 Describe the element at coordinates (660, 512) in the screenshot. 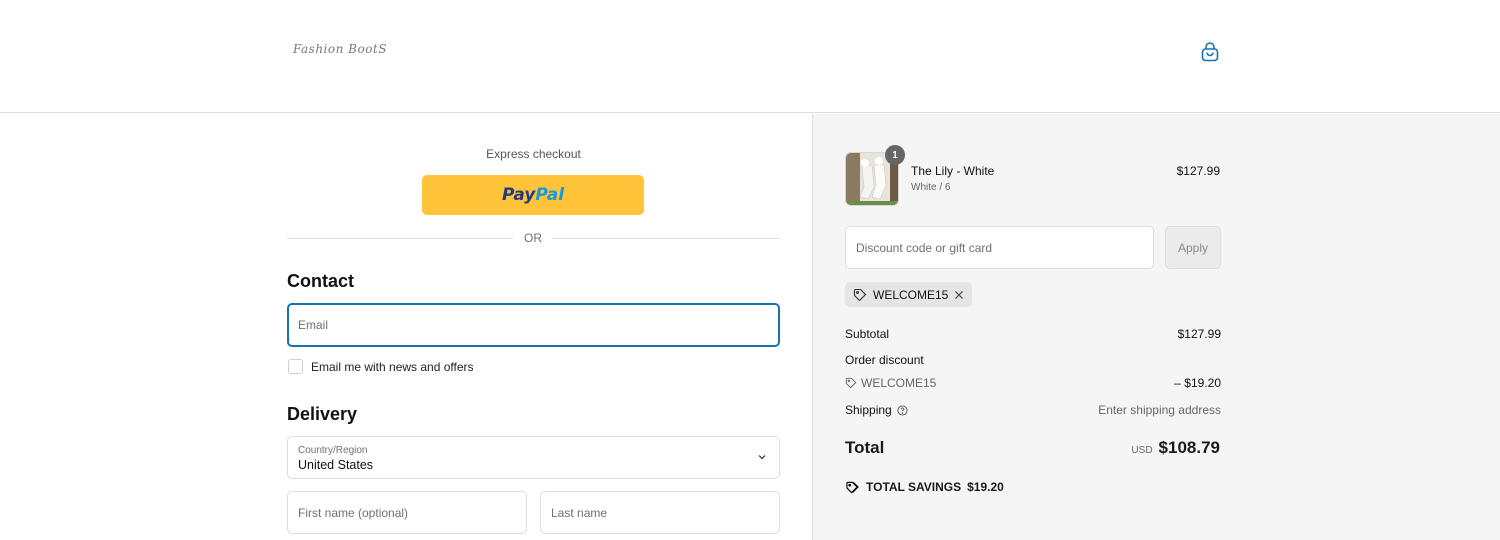

I see `last-name-field` at that location.